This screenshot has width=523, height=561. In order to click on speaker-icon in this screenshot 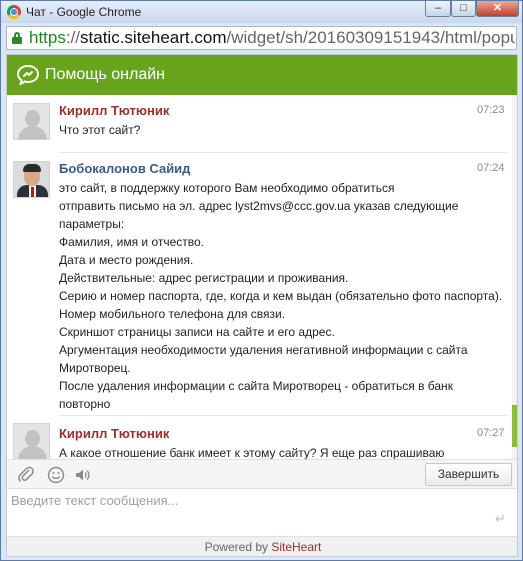, I will do `click(83, 475)`.